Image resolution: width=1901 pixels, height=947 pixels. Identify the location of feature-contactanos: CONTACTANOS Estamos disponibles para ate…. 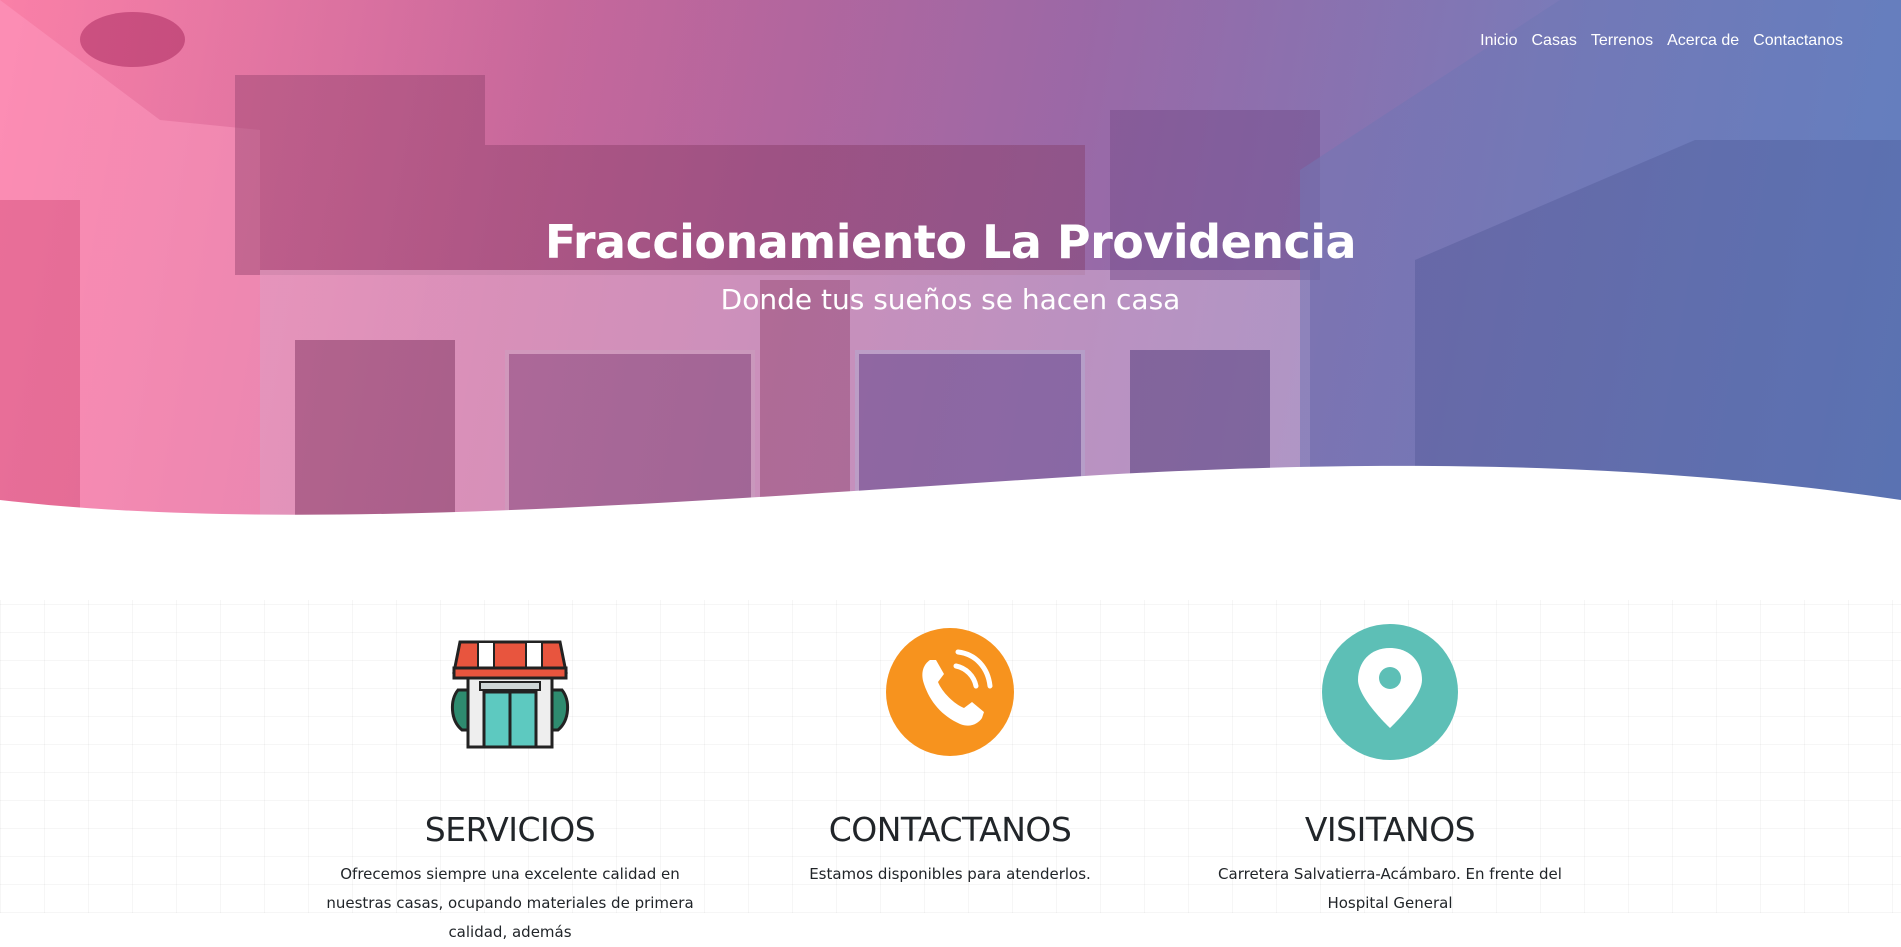
(950, 751).